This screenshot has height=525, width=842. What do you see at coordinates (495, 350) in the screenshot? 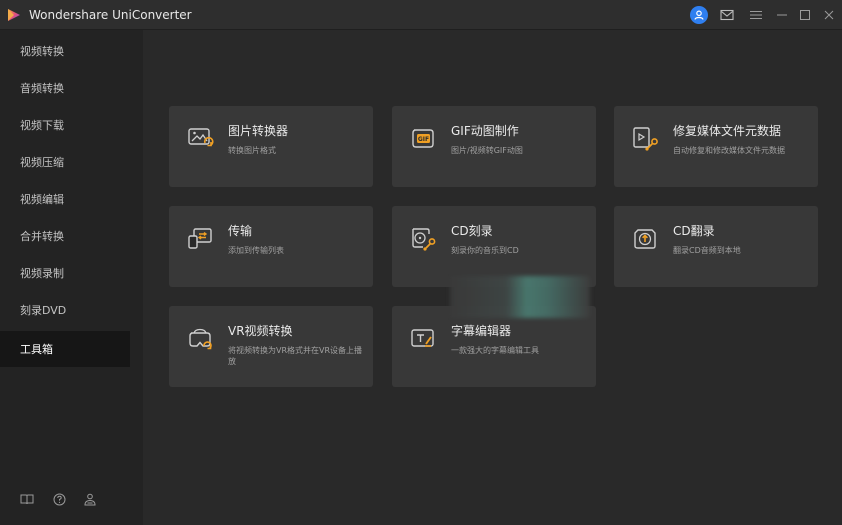
I see `tool-description: 一款强大的字幕编辑工具` at bounding box center [495, 350].